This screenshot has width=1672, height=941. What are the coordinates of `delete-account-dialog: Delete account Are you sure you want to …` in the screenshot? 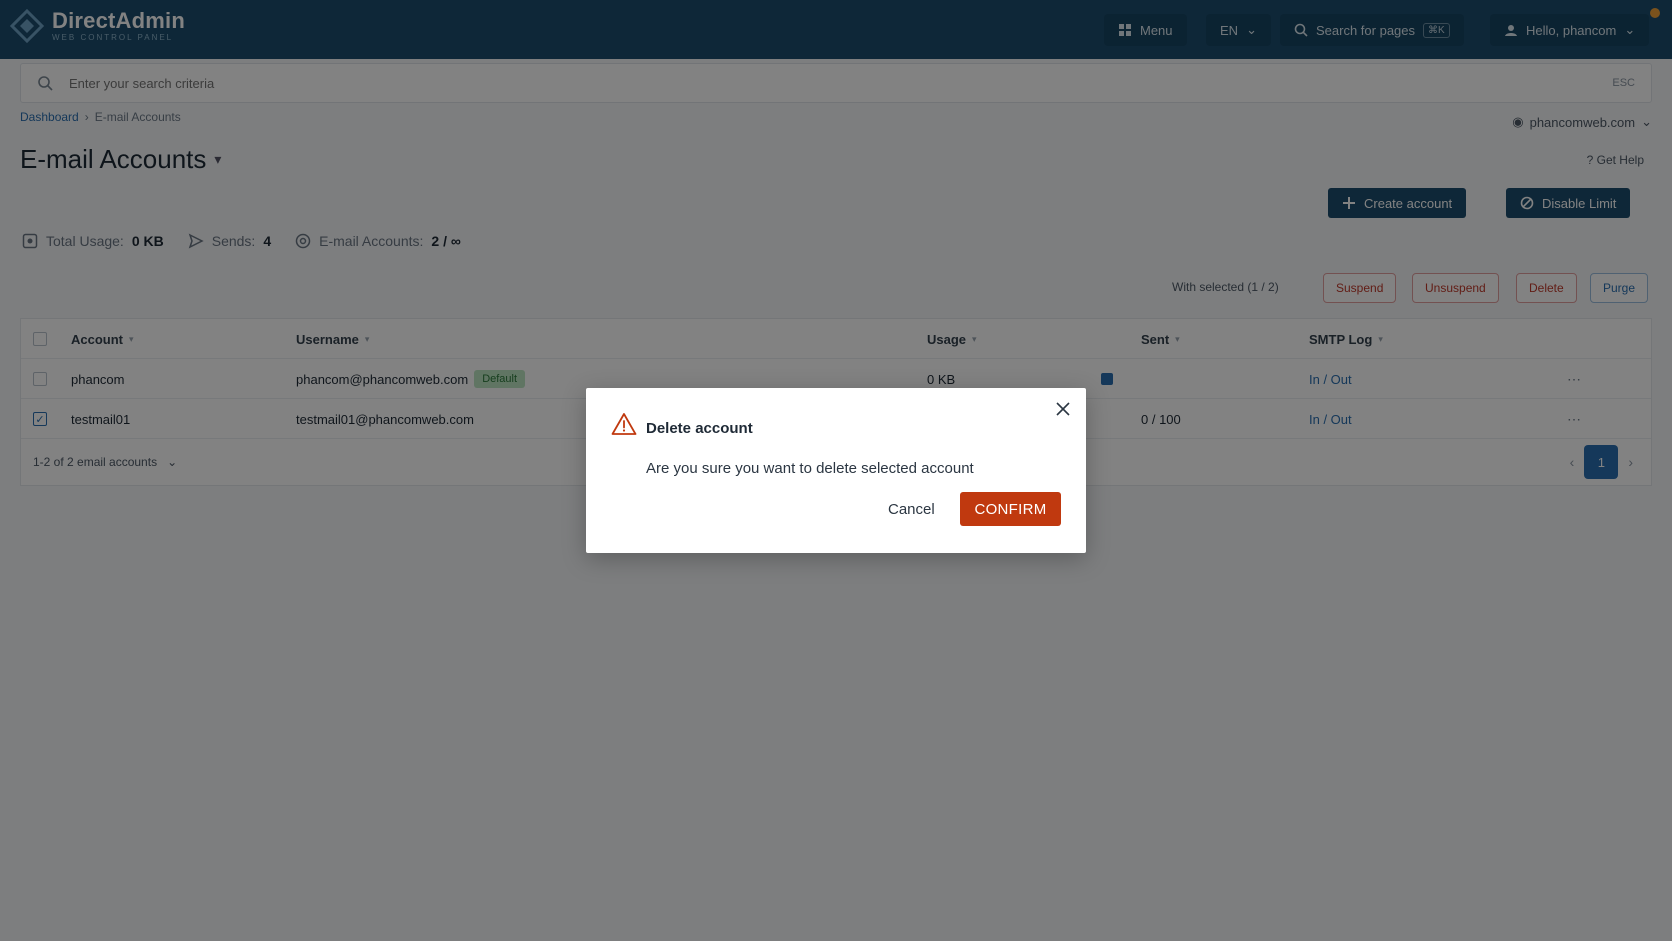 It's located at (836, 470).